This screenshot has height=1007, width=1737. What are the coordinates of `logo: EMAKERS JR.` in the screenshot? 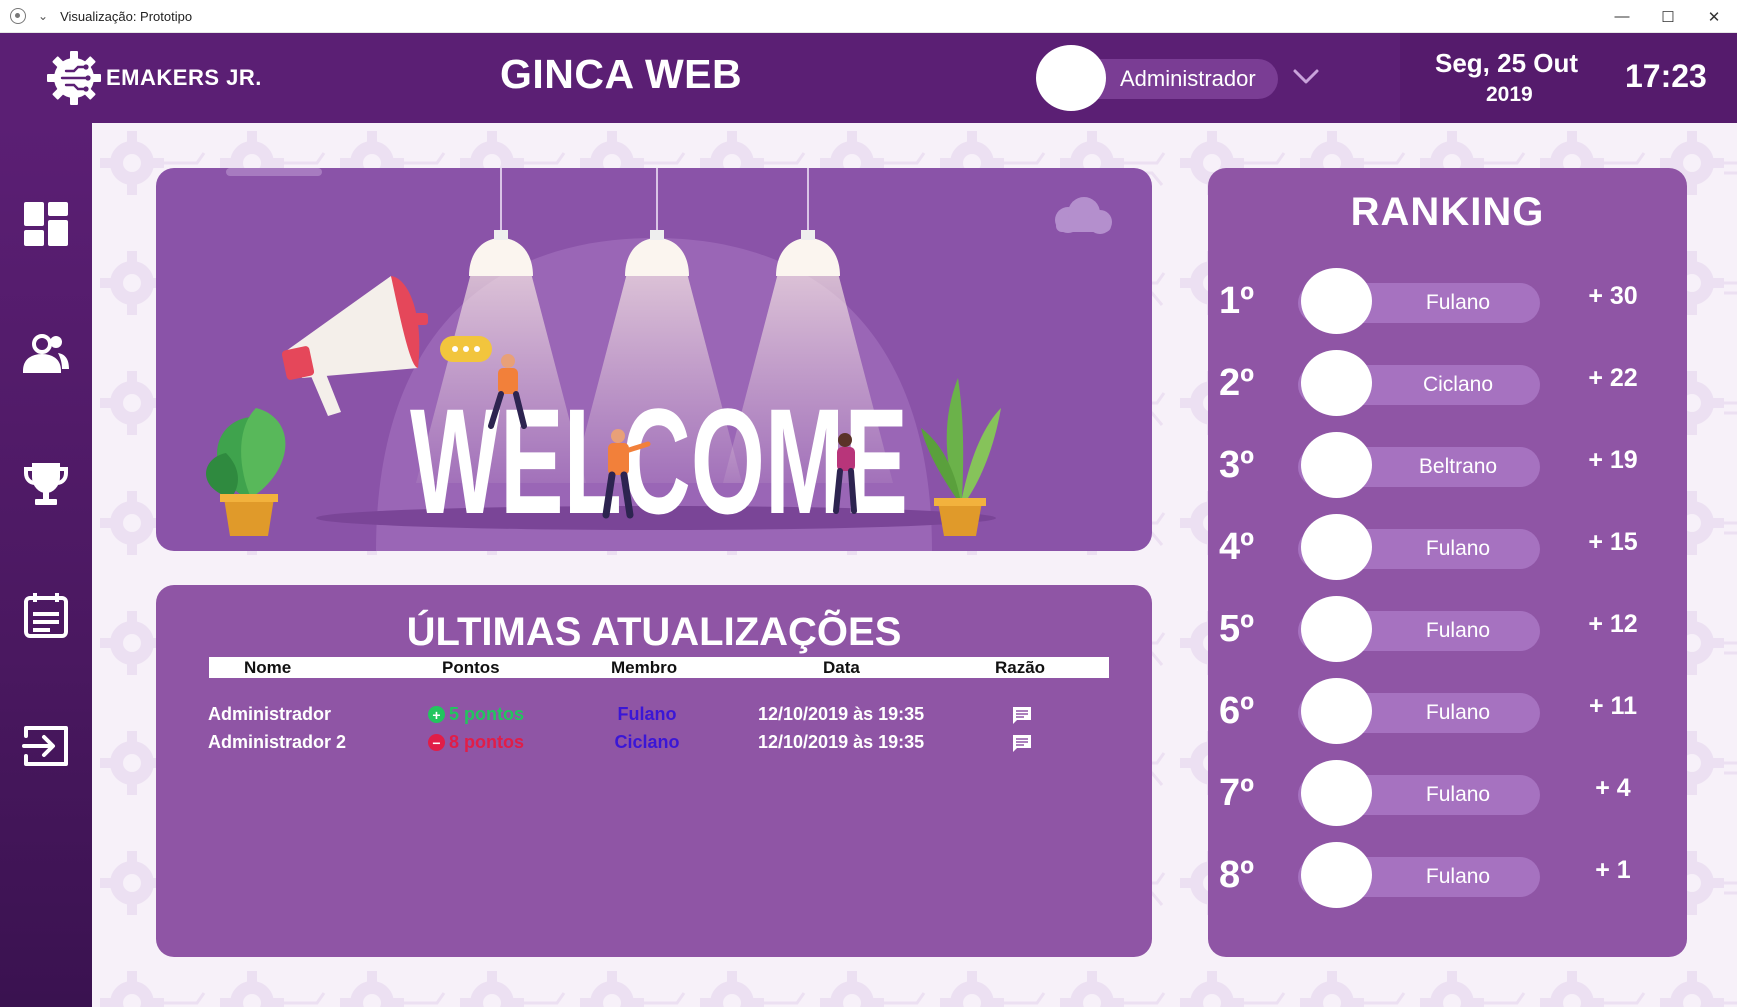 It's located at (153, 78).